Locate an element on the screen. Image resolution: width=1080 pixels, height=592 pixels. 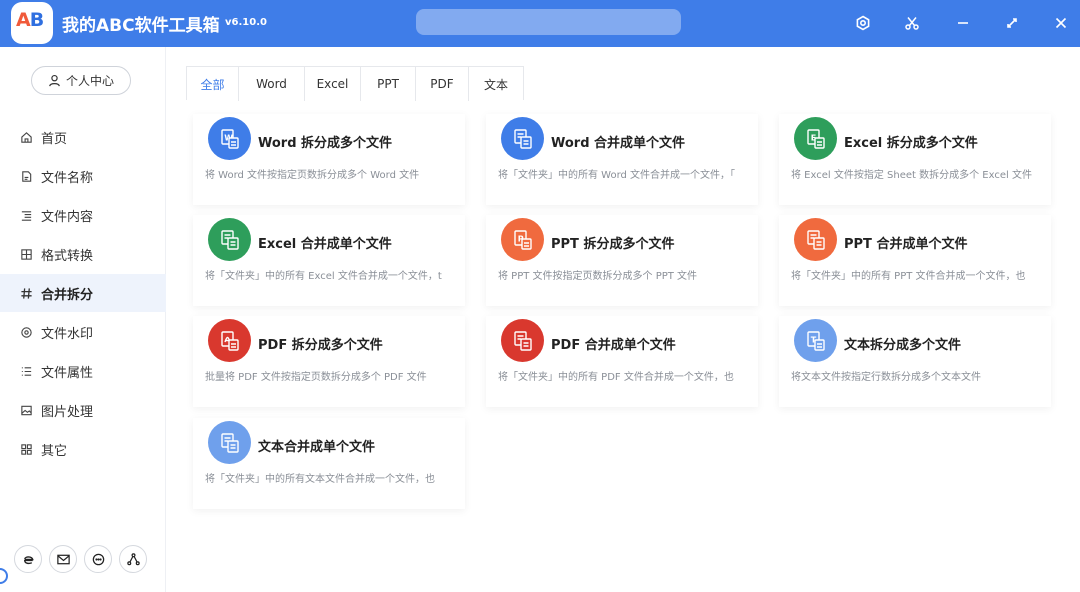
text-merge-icon is located at coordinates (229, 442).